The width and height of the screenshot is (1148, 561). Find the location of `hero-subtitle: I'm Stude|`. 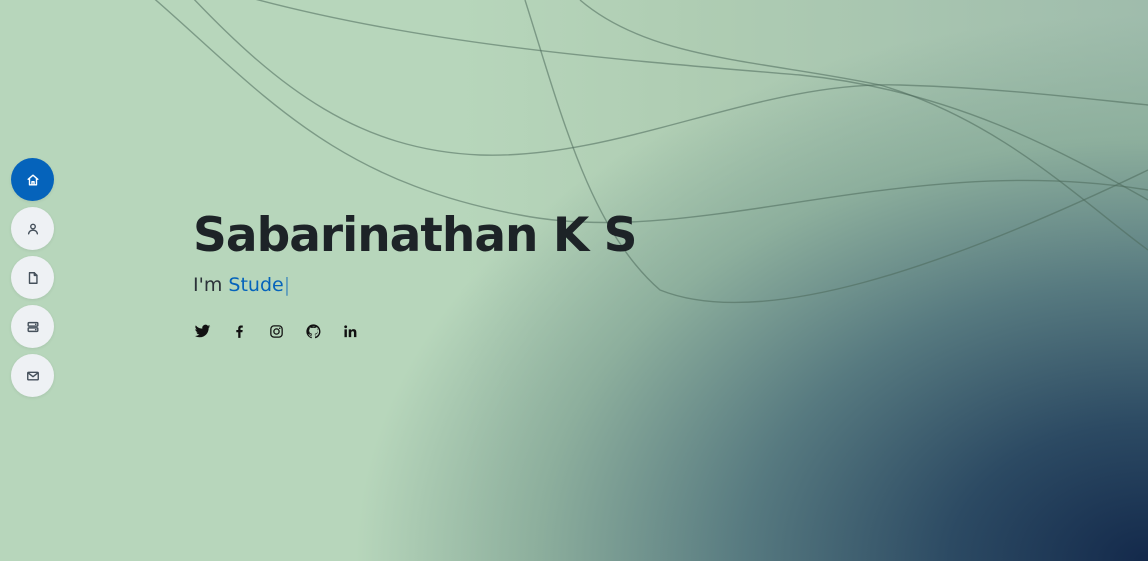

hero-subtitle: I'm Stude| is located at coordinates (415, 285).